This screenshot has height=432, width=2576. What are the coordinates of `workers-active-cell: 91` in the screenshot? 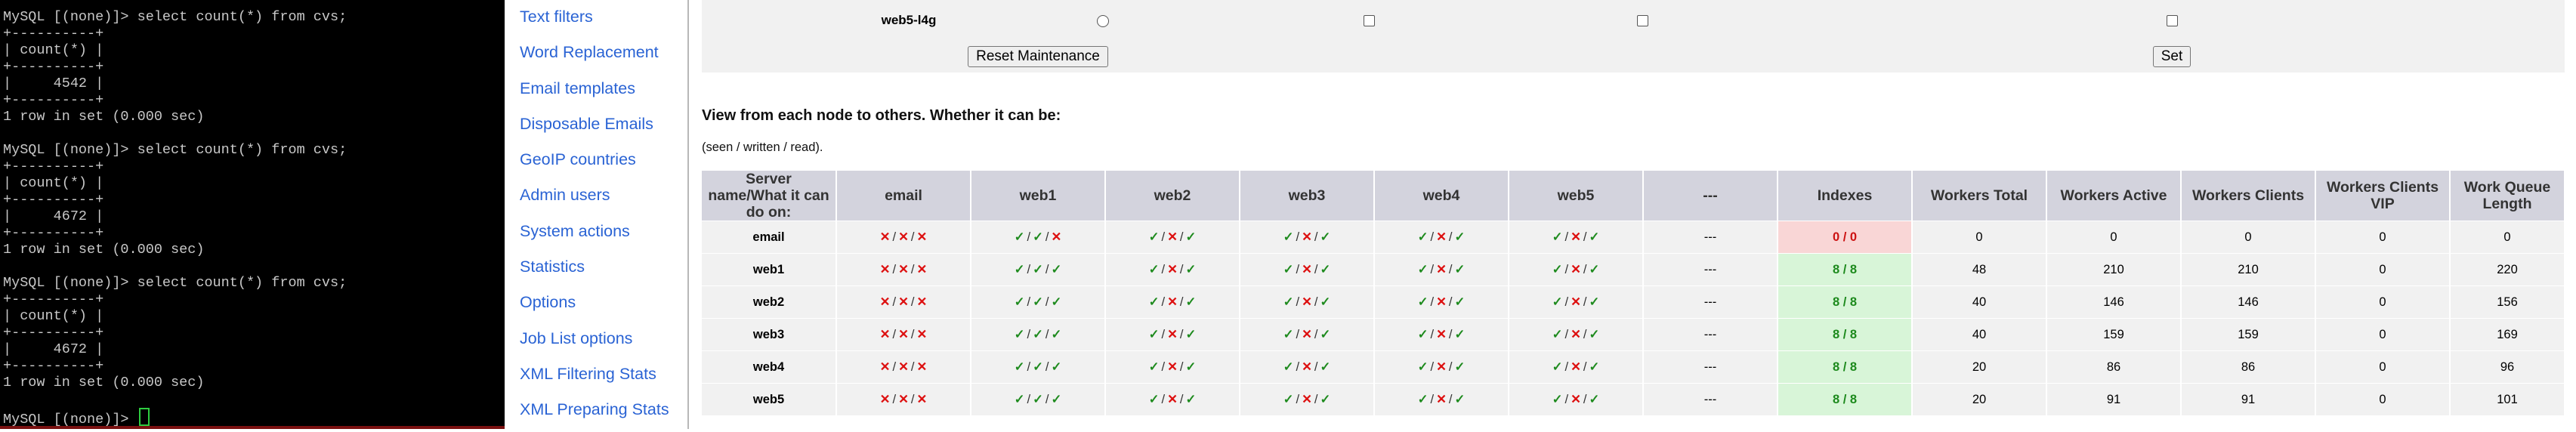 It's located at (2114, 399).